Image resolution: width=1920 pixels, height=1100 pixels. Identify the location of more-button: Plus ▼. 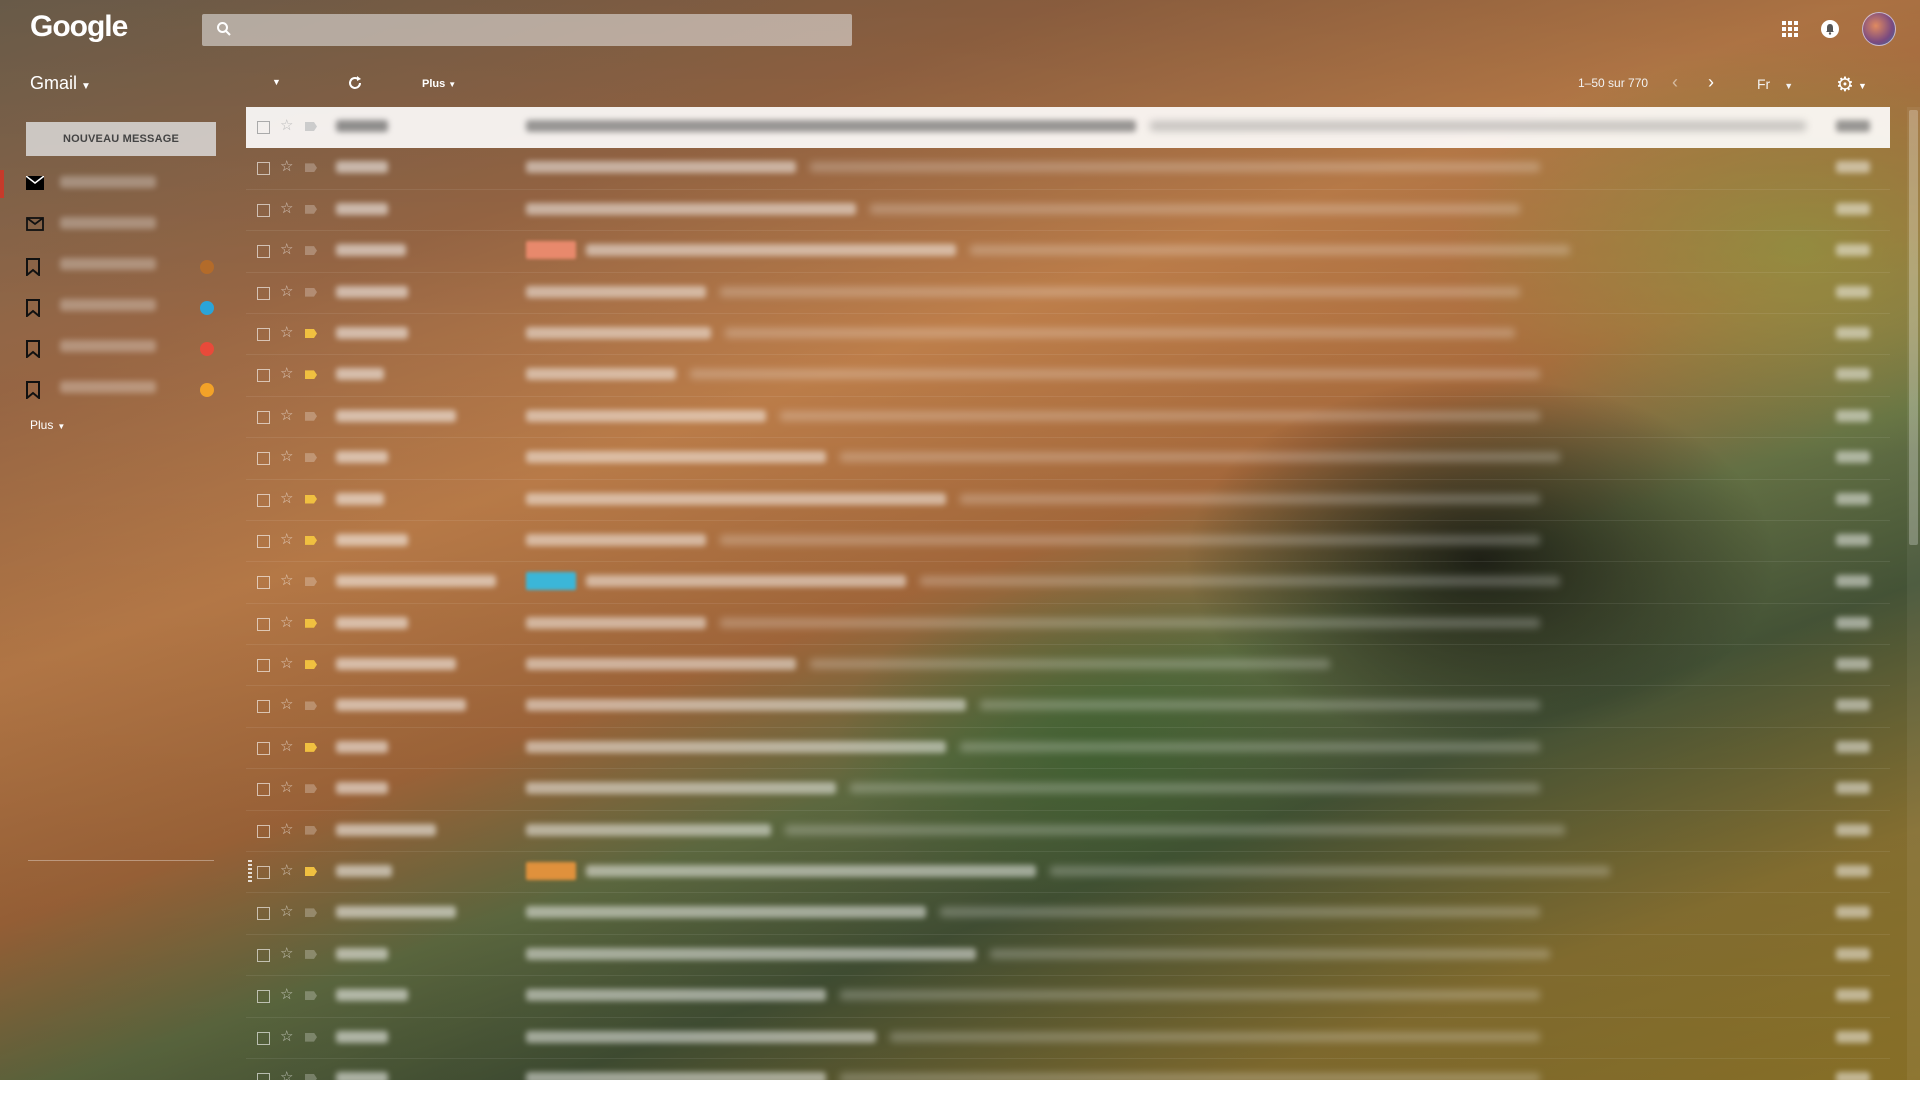
(439, 84).